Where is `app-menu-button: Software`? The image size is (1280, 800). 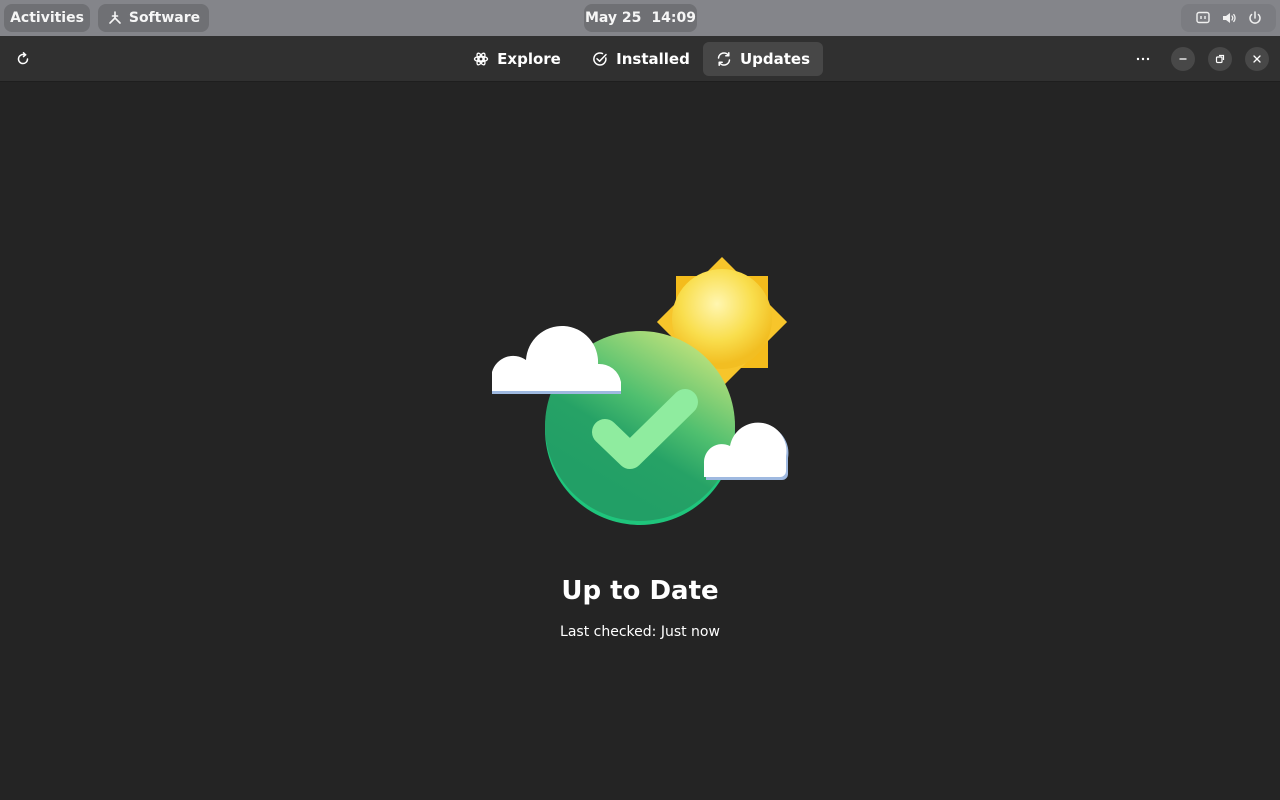 app-menu-button: Software is located at coordinates (153, 18).